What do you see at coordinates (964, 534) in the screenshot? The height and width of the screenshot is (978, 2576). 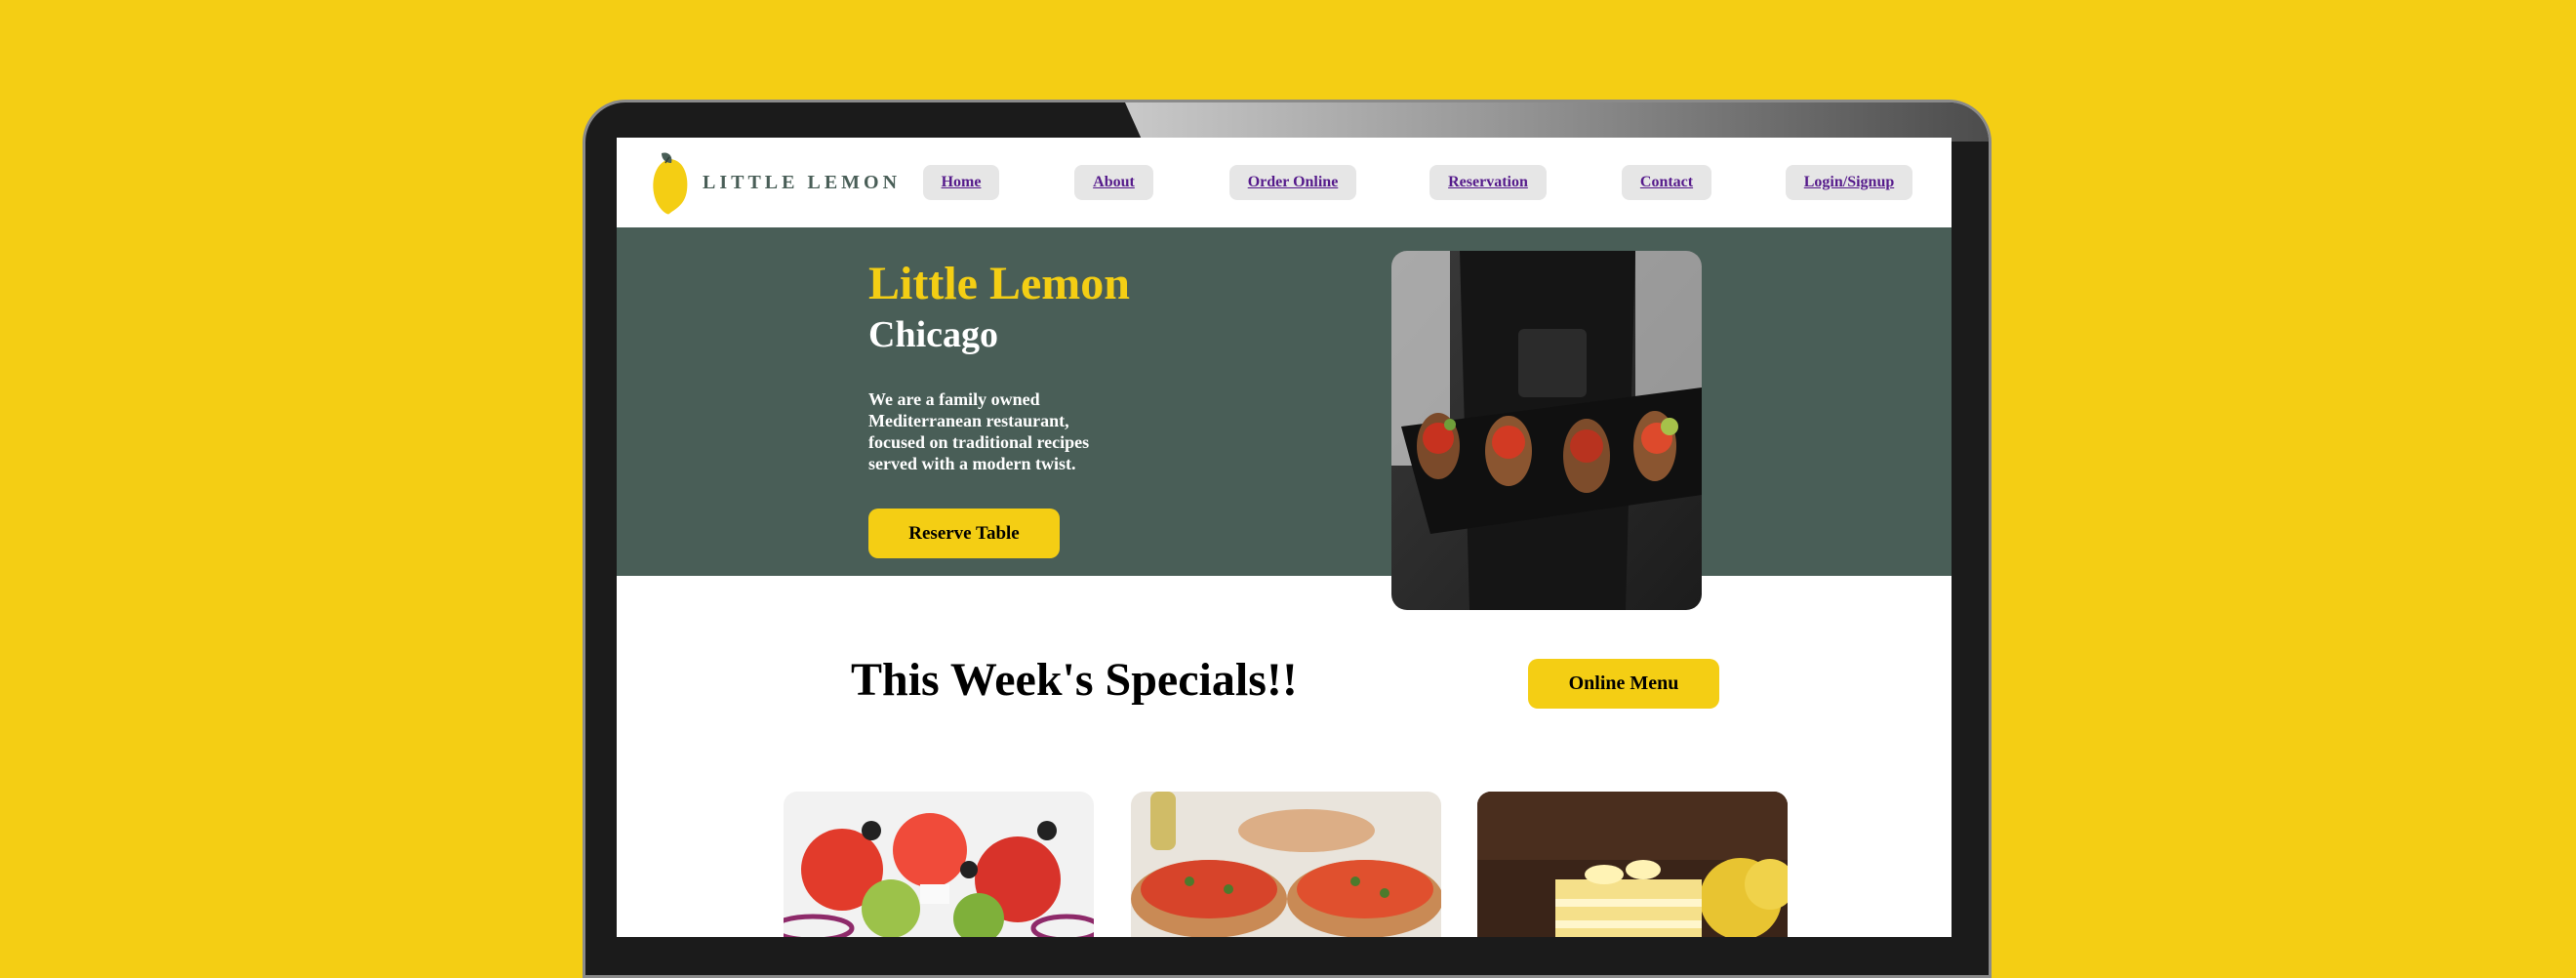 I see `reserve-table-button: Reserve Table` at bounding box center [964, 534].